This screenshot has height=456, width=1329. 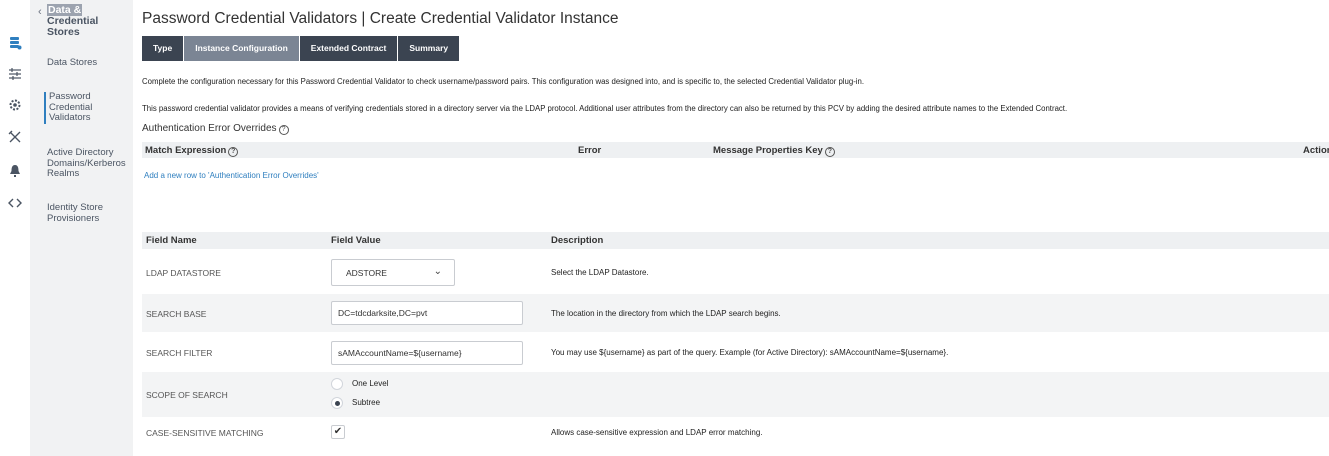 I want to click on tab-summary: Summary, so click(x=429, y=48).